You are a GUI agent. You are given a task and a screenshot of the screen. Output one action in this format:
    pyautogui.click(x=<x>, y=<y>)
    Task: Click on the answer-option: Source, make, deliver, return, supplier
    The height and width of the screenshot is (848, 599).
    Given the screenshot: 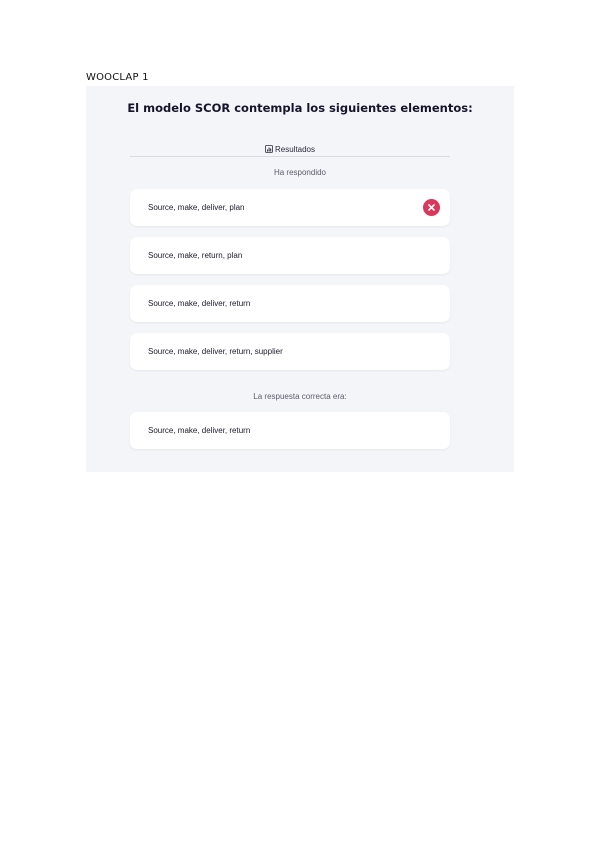 What is the action you would take?
    pyautogui.click(x=290, y=351)
    